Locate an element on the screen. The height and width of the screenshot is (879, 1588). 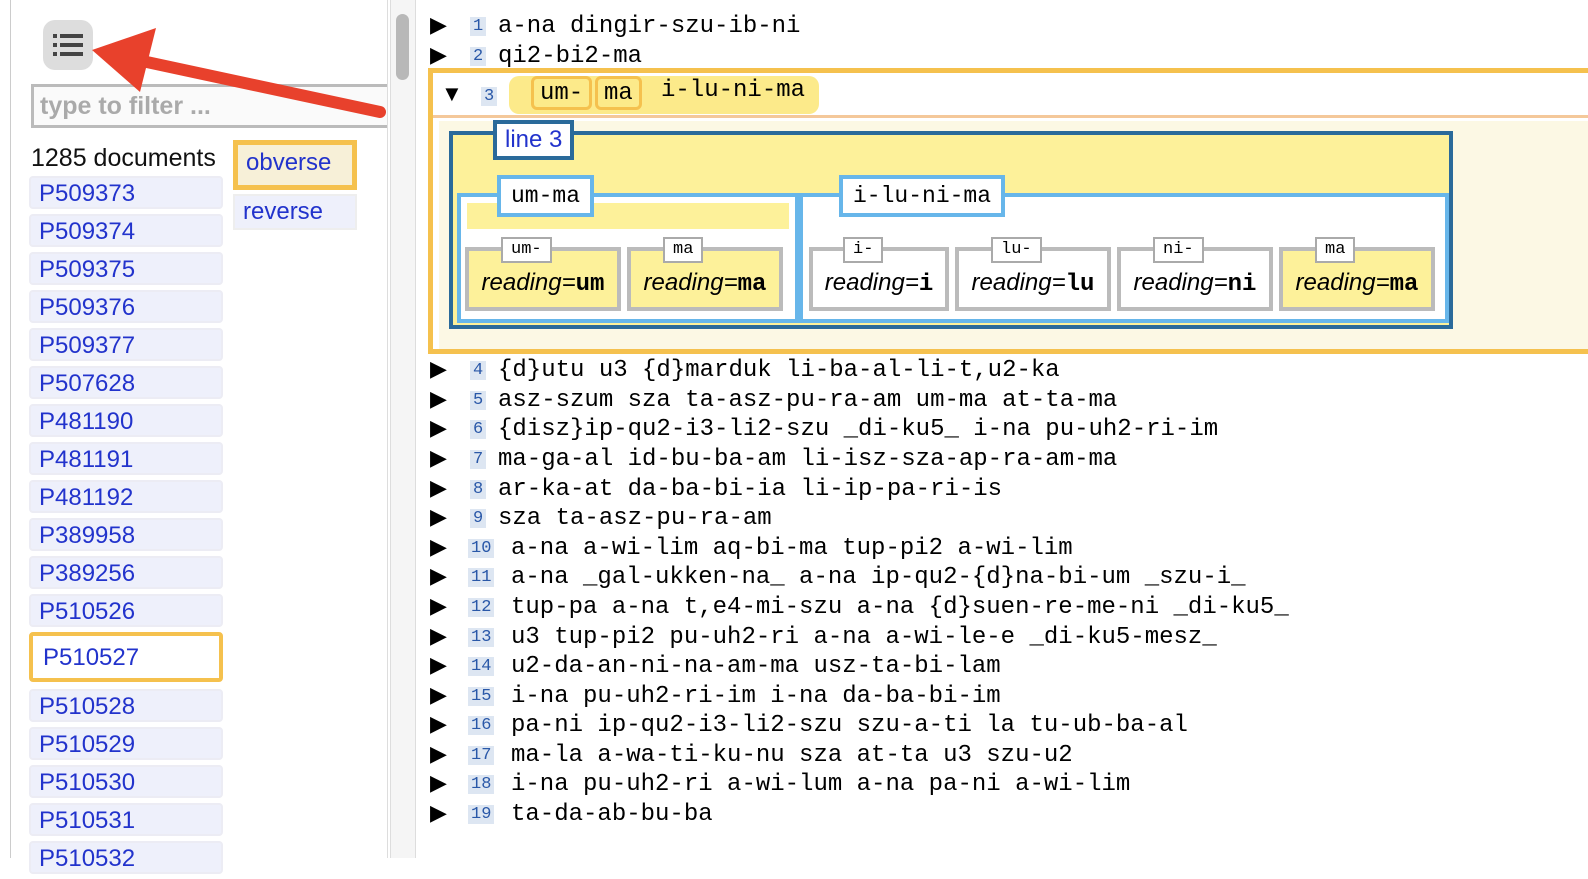
scrollbar is located at coordinates (403, 429).